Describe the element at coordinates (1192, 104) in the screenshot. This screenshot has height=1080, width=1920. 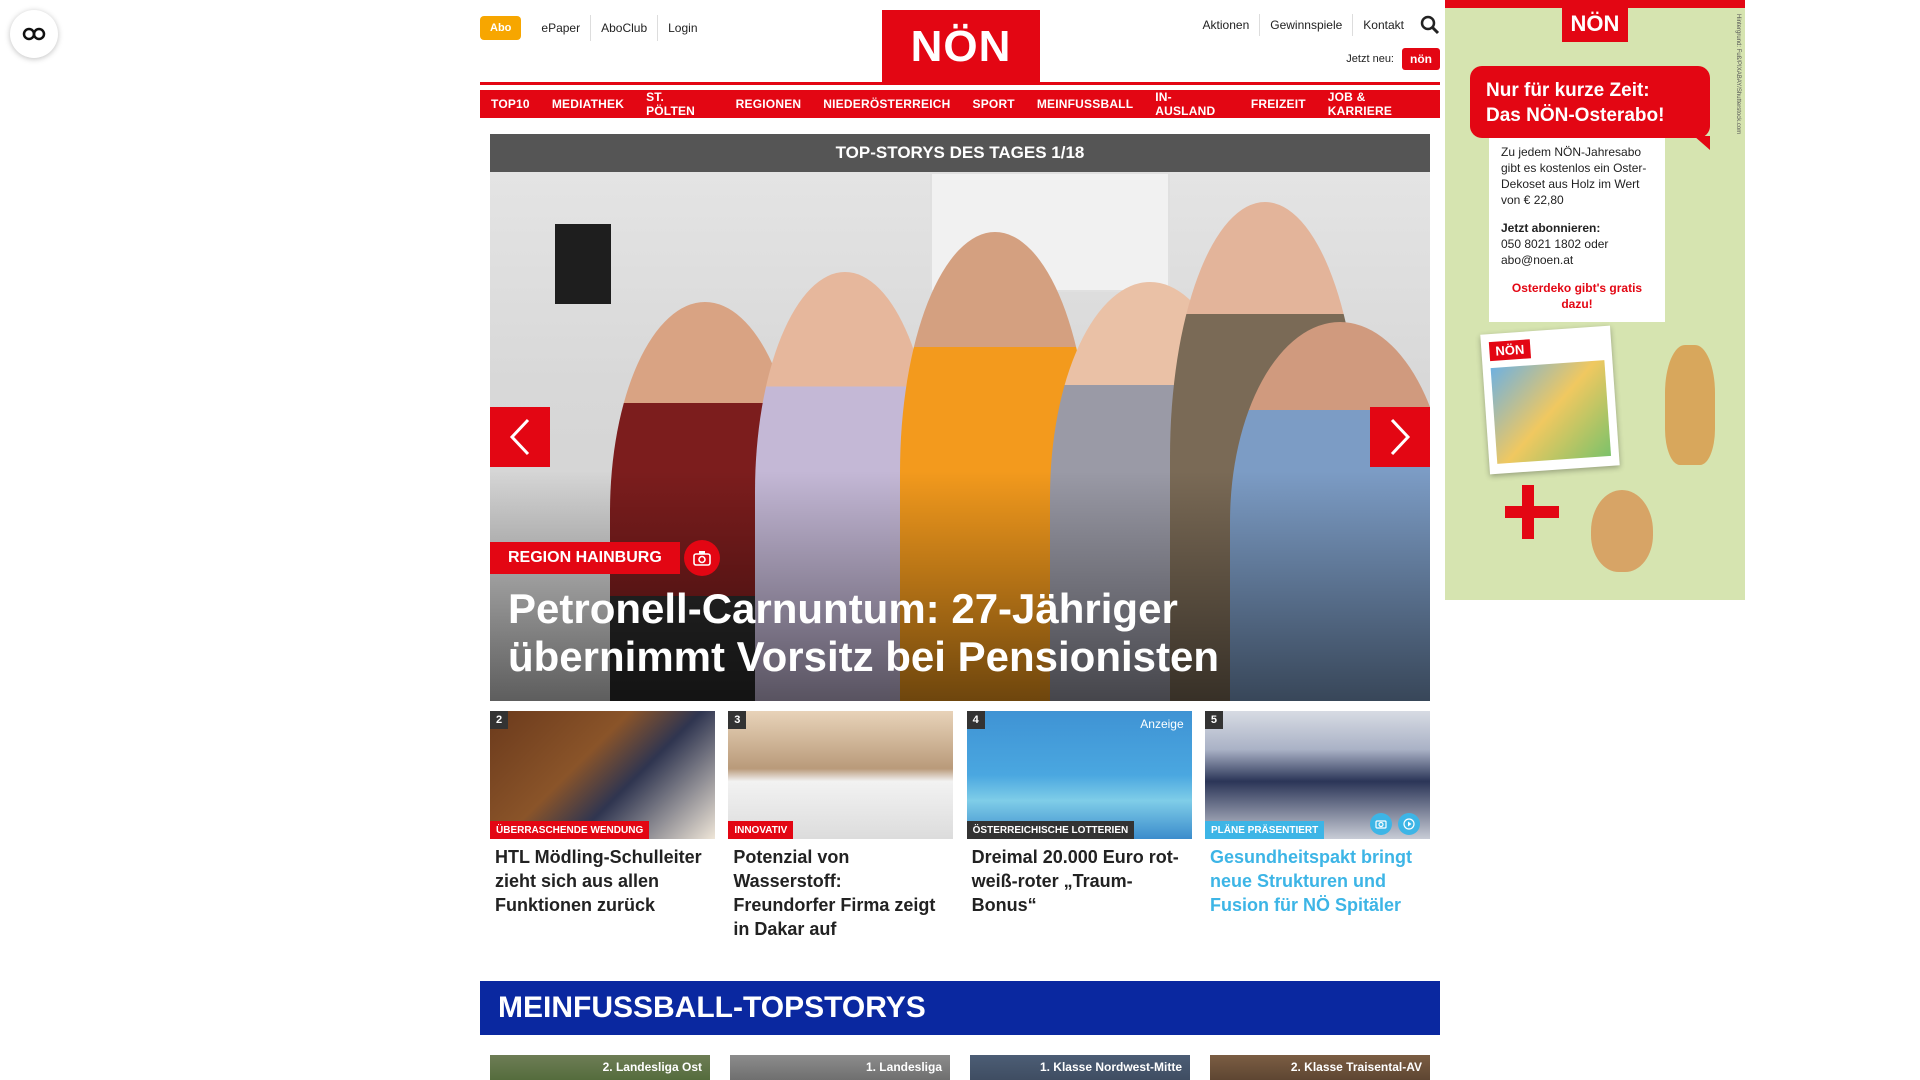
I see `nav-item-in-ausland: IN-AUSLAND` at that location.